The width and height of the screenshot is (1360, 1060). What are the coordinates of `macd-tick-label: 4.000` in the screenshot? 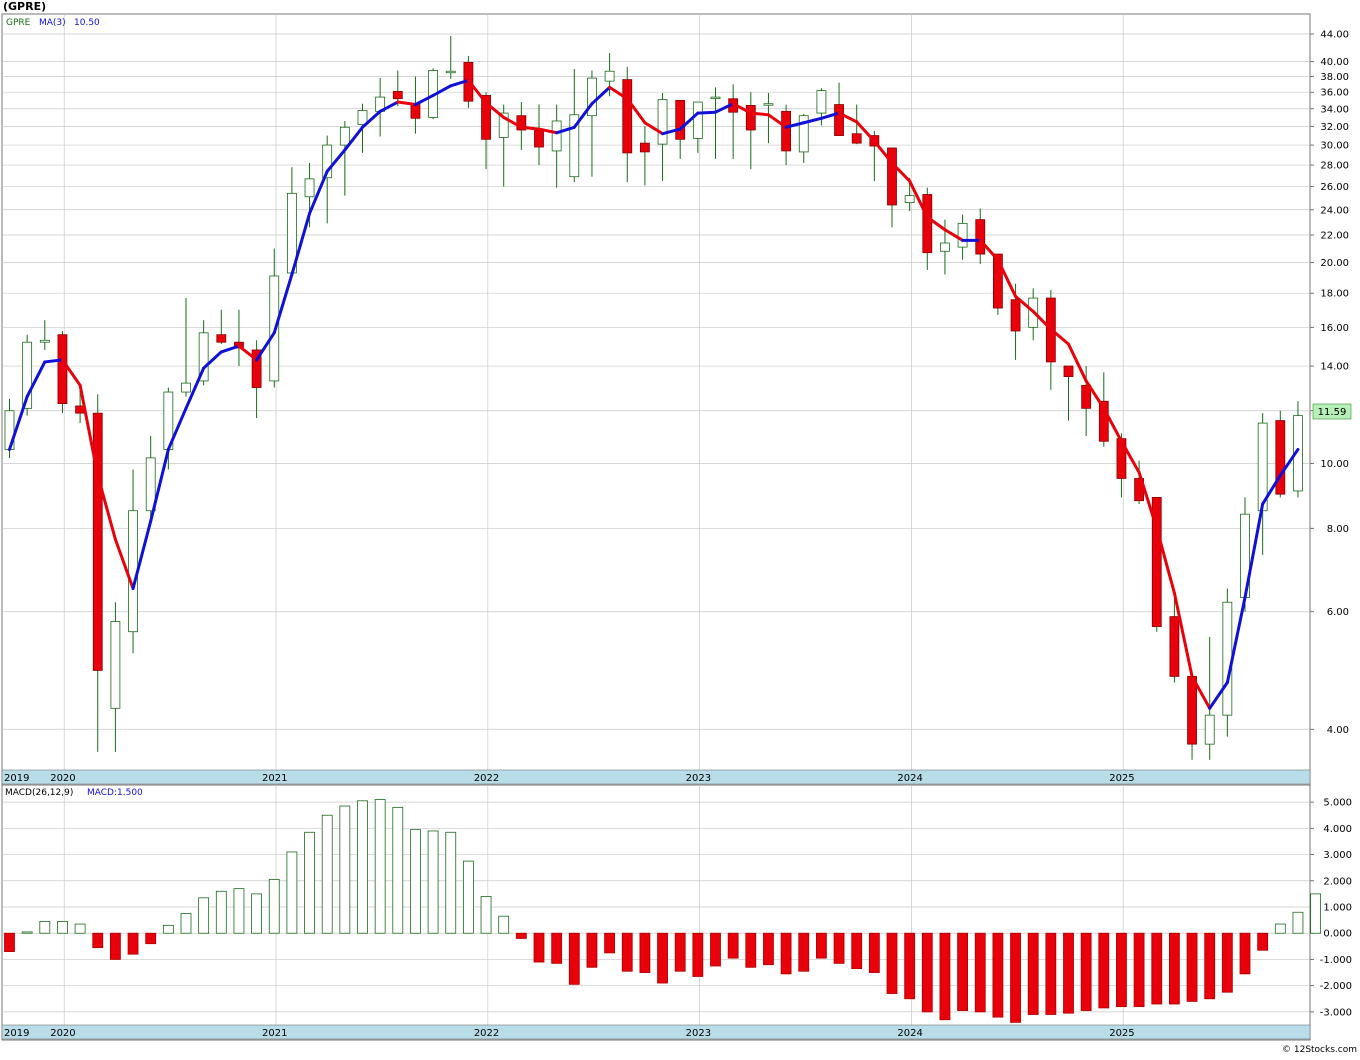 It's located at (1337, 829).